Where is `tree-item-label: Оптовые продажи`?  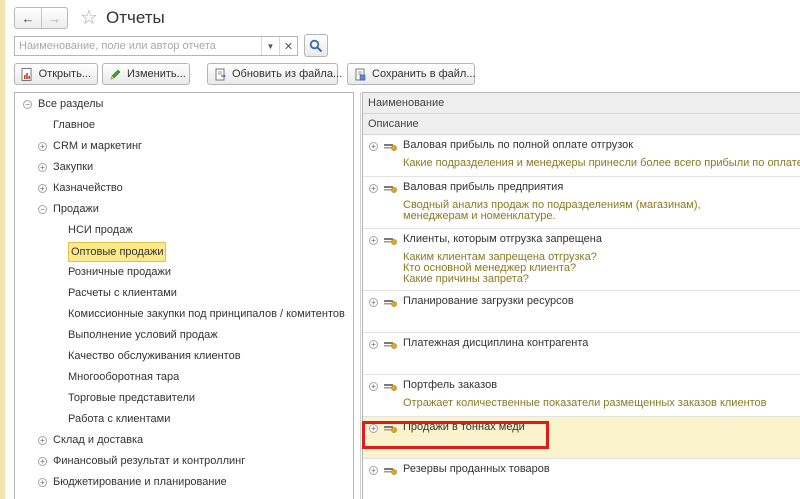
tree-item-label: Оптовые продажи is located at coordinates (117, 252).